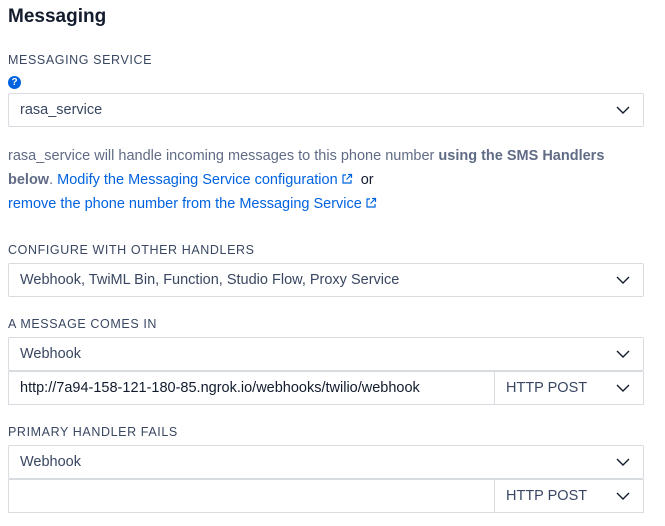 The image size is (665, 526). I want to click on messaging-service-value: rasa_service, so click(61, 110).